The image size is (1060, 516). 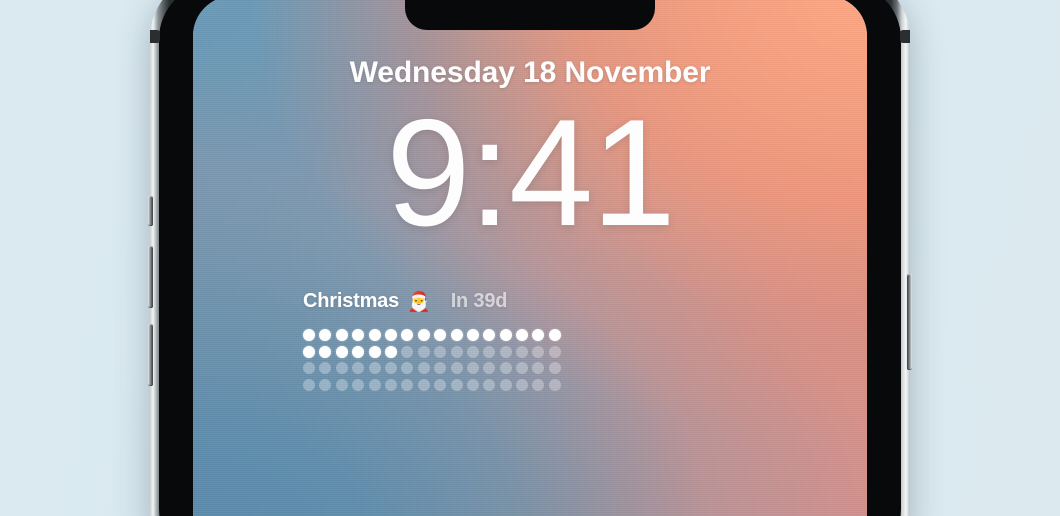 What do you see at coordinates (905, 36) in the screenshot?
I see `antenna-band-right` at bounding box center [905, 36].